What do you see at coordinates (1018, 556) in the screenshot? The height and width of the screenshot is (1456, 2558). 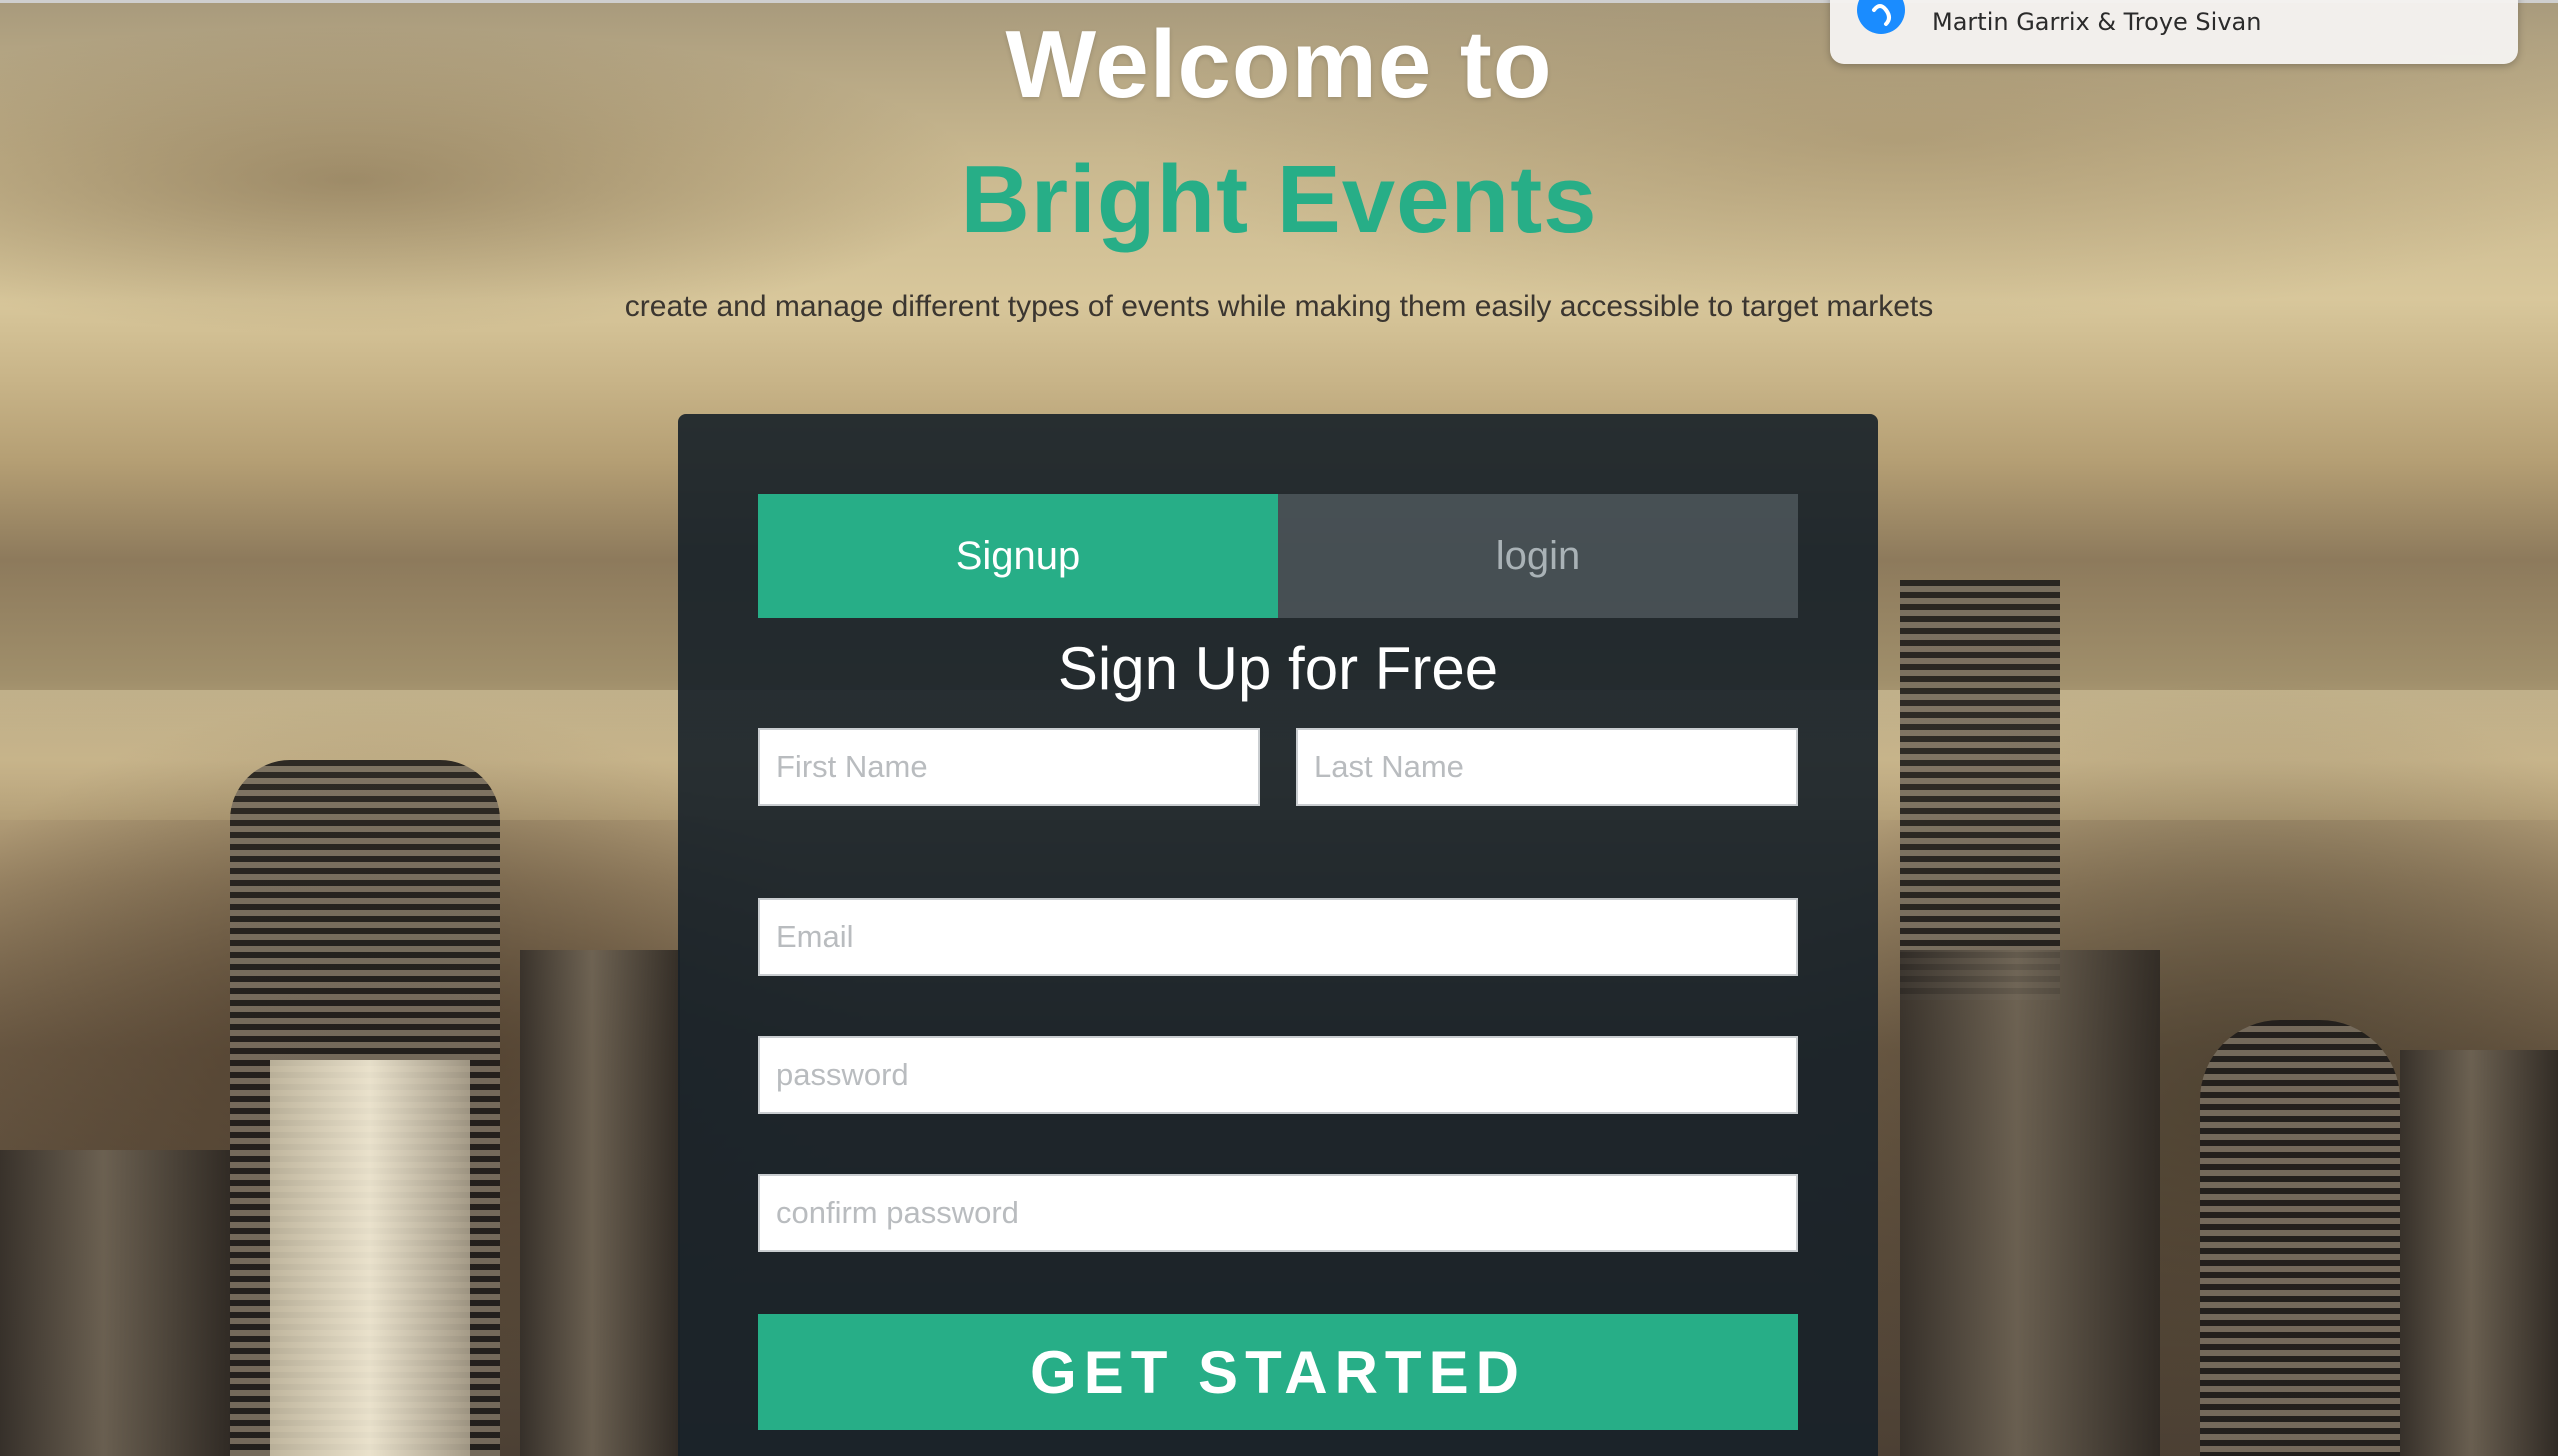 I see `tab-signup: Signup` at bounding box center [1018, 556].